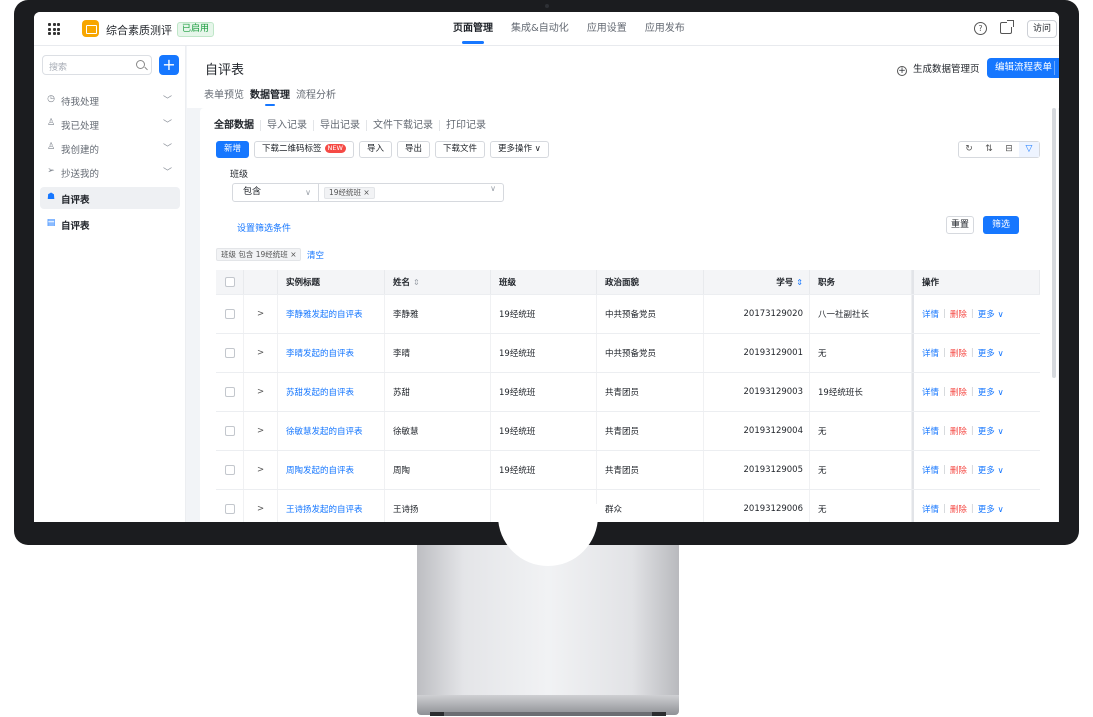 Image resolution: width=1093 pixels, height=717 pixels. I want to click on data-tabs: 全部数据 导入记录 导出记录 文件下载记录 打印记录, so click(353, 125).